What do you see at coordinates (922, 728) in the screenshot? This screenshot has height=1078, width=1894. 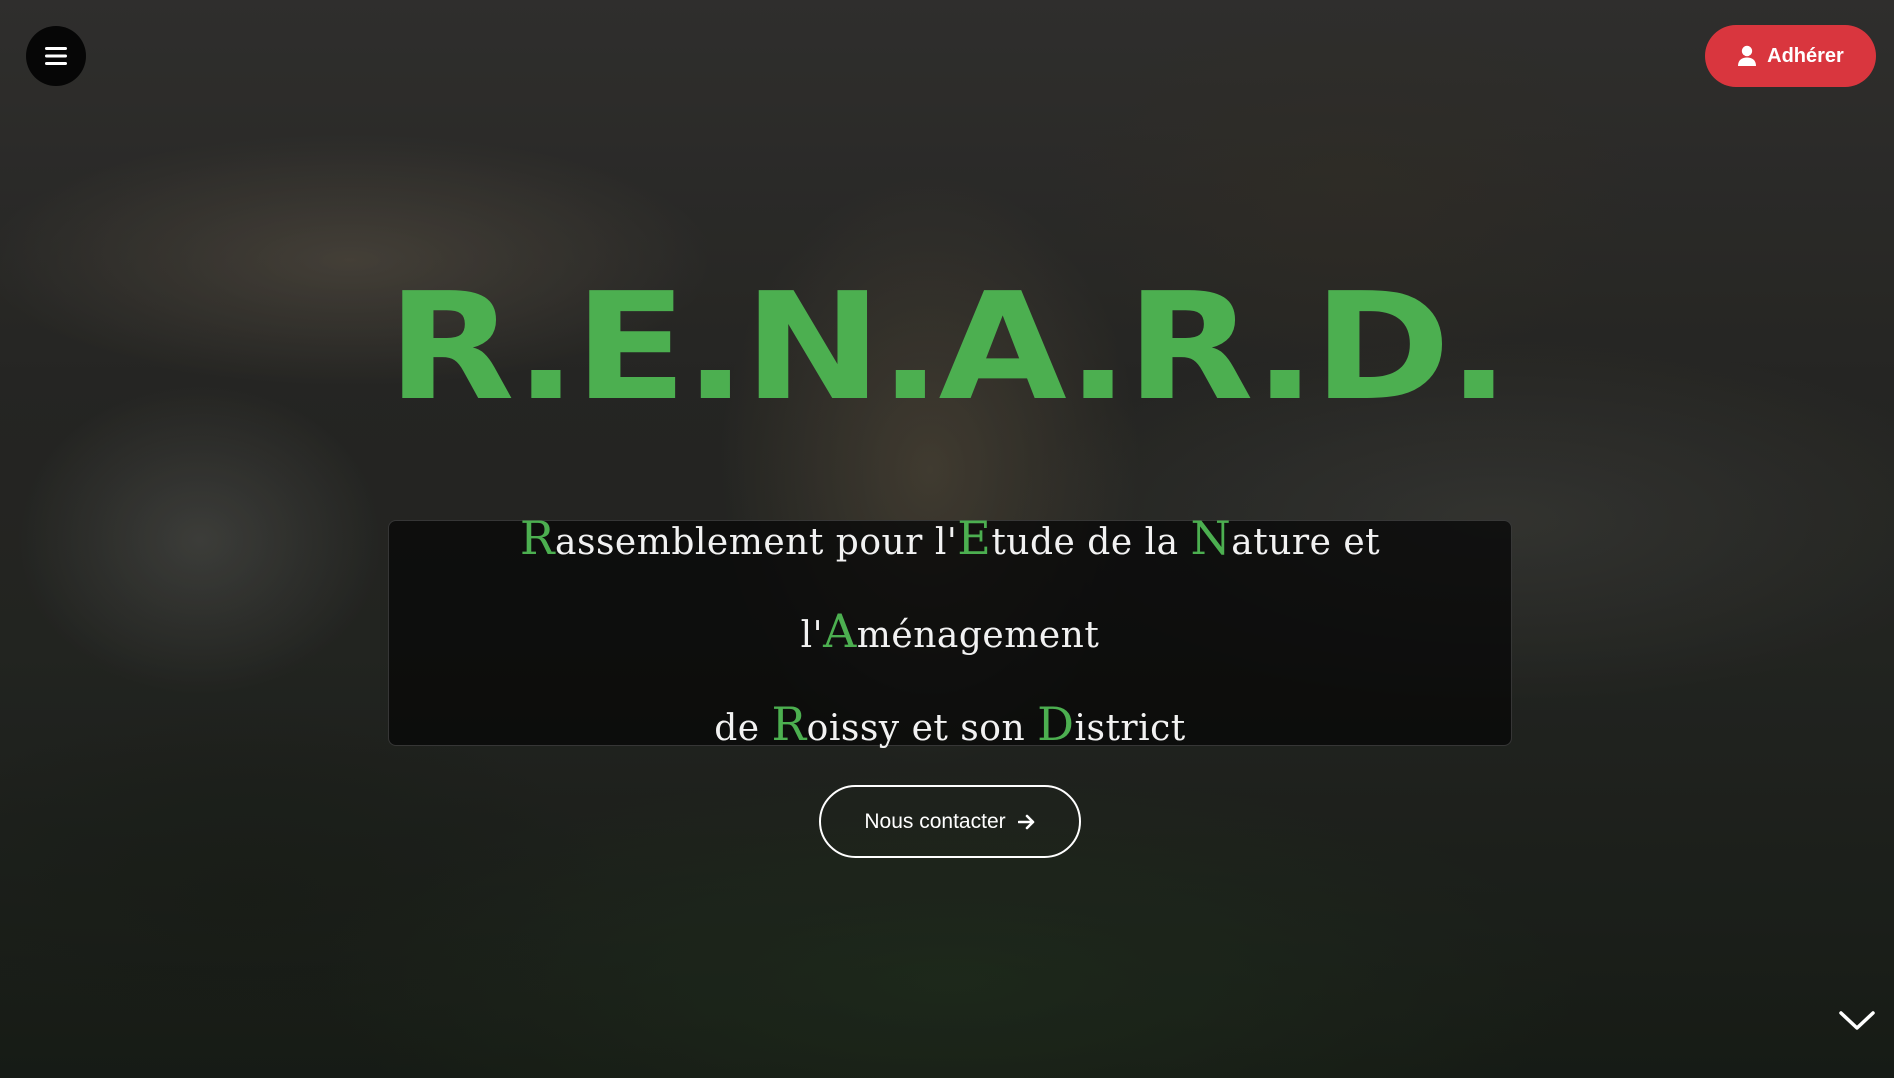 I see `subtitle-text: oissy et son` at bounding box center [922, 728].